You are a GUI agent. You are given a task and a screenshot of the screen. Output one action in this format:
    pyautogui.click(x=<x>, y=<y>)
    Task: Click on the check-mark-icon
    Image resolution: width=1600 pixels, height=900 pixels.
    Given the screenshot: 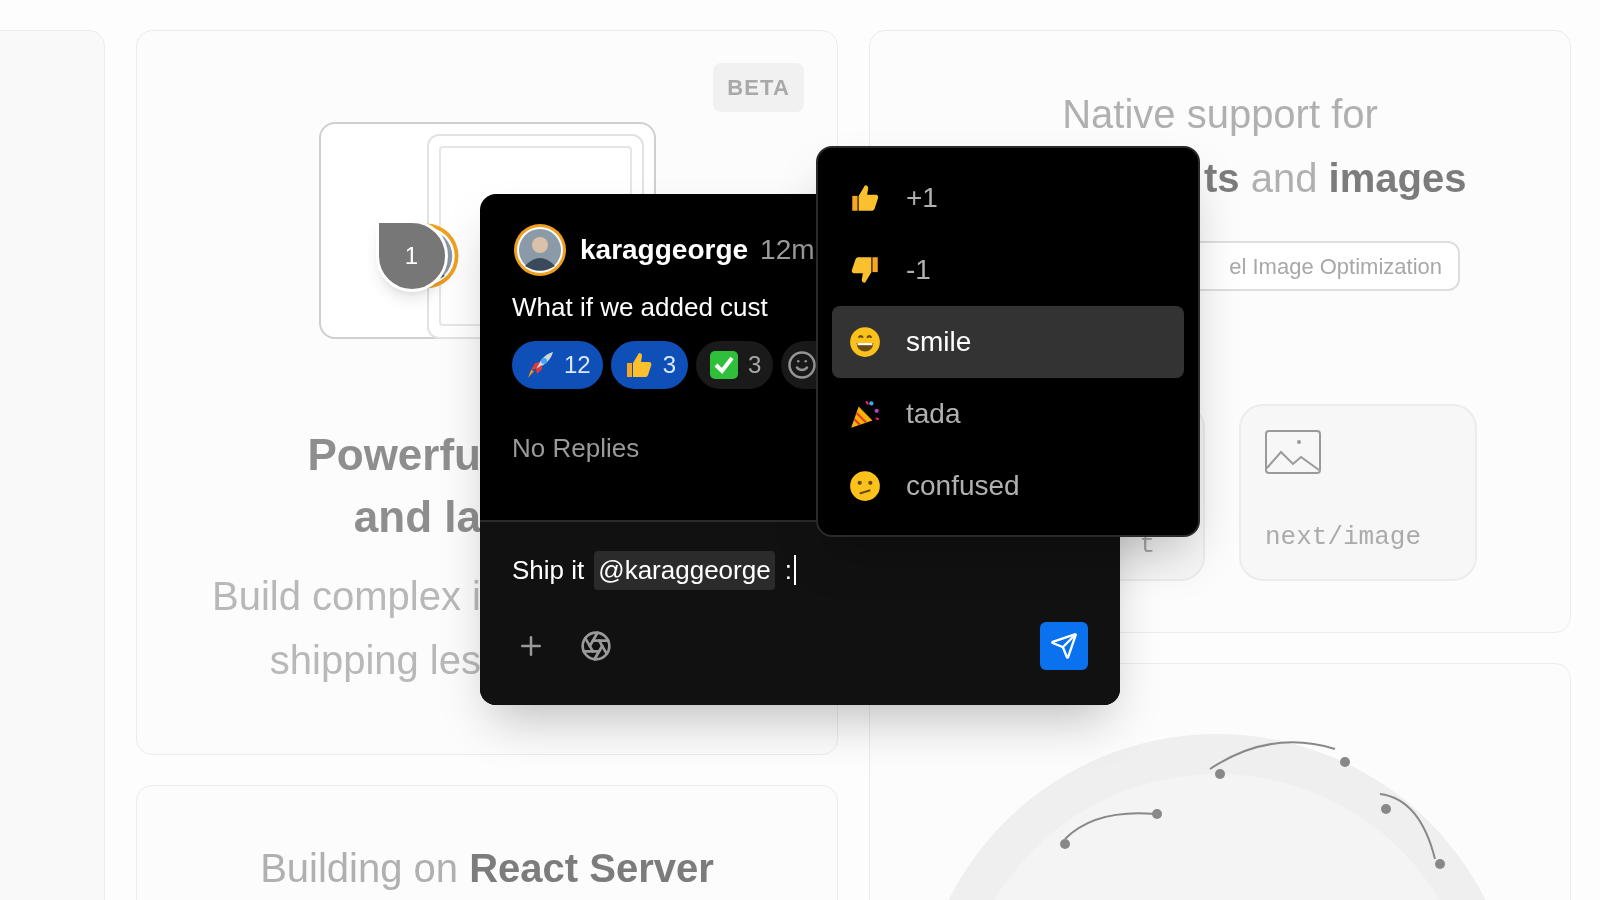 What is the action you would take?
    pyautogui.click(x=724, y=365)
    